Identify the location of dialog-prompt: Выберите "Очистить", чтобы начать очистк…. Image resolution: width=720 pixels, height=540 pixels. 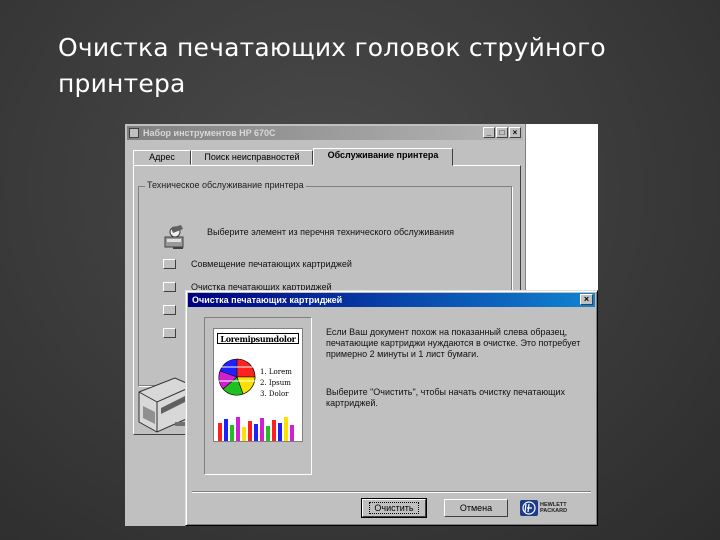
(446, 397).